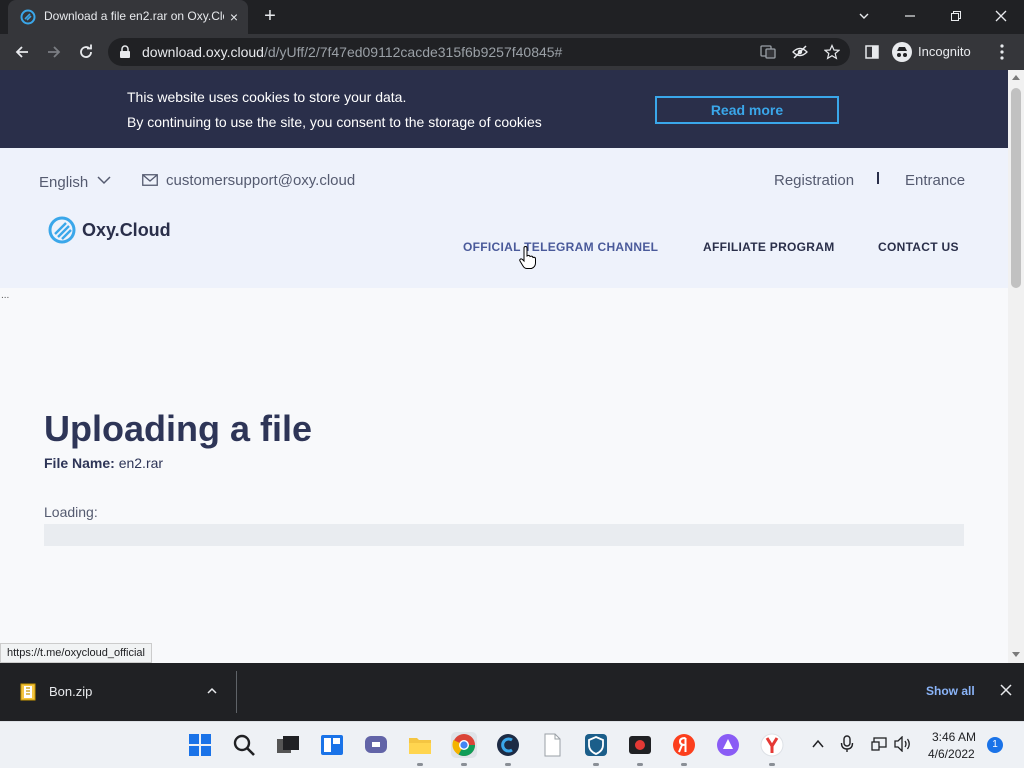 This screenshot has height=768, width=1024. I want to click on download-divider, so click(236, 692).